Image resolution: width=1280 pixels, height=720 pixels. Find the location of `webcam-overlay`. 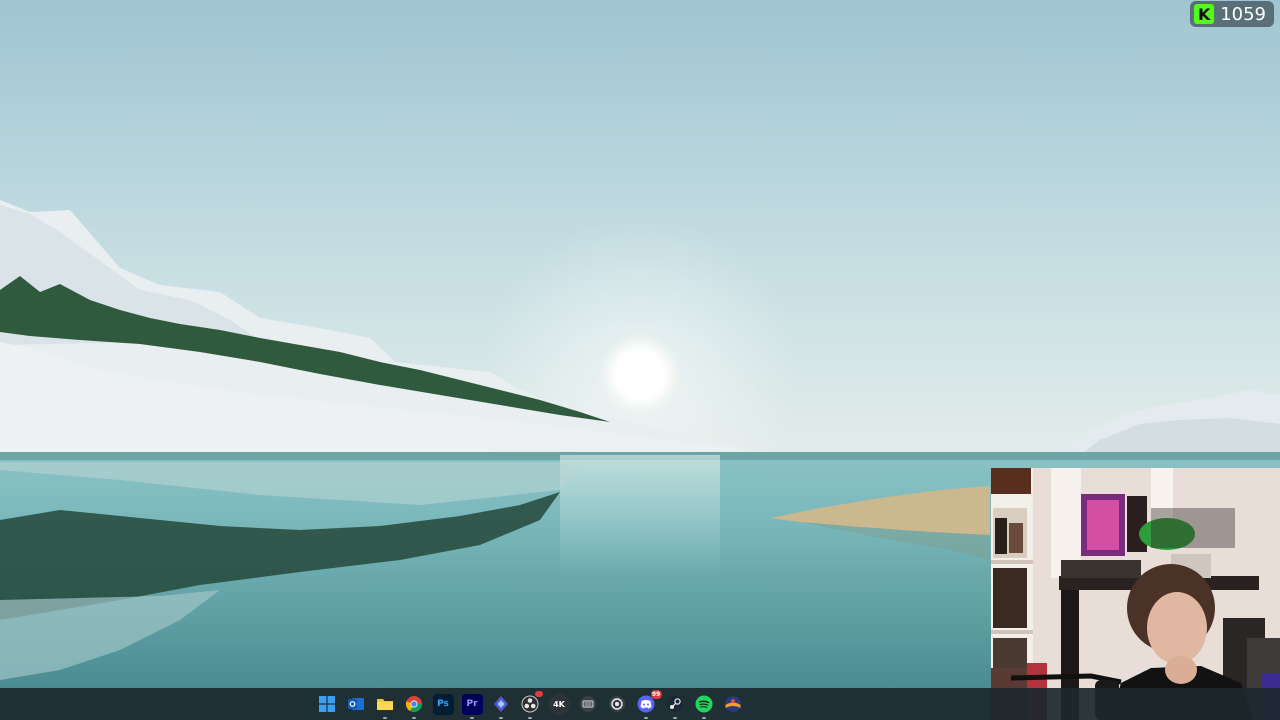

webcam-overlay is located at coordinates (1135, 594).